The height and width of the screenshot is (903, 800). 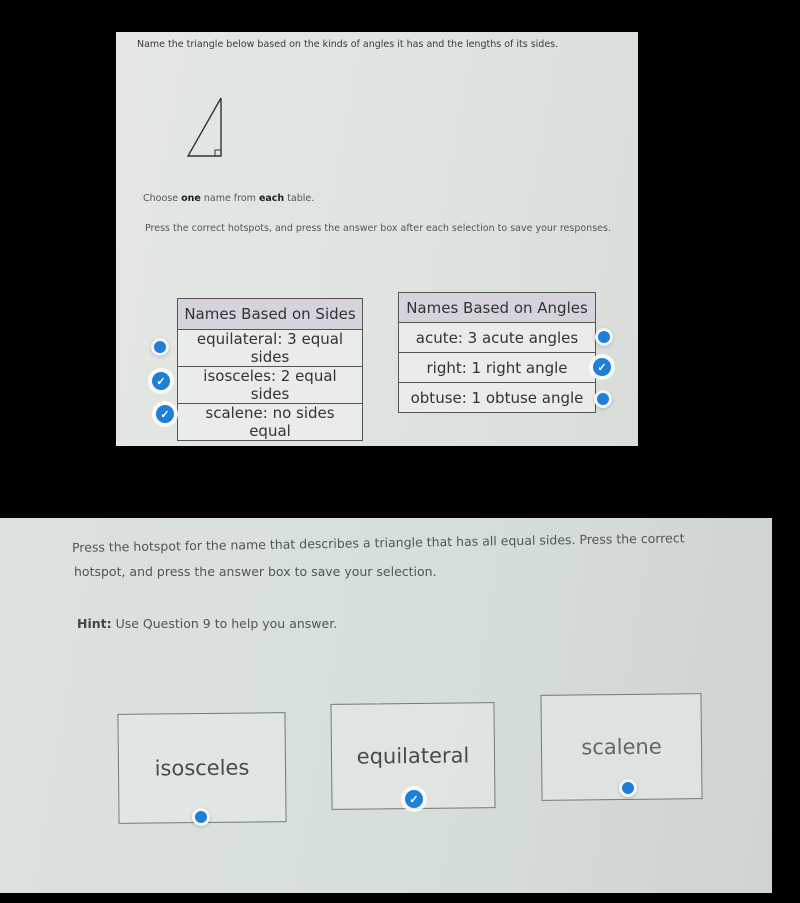 I want to click on sides-row-isosceles: isosceles: 2 equal sides, so click(x=270, y=385).